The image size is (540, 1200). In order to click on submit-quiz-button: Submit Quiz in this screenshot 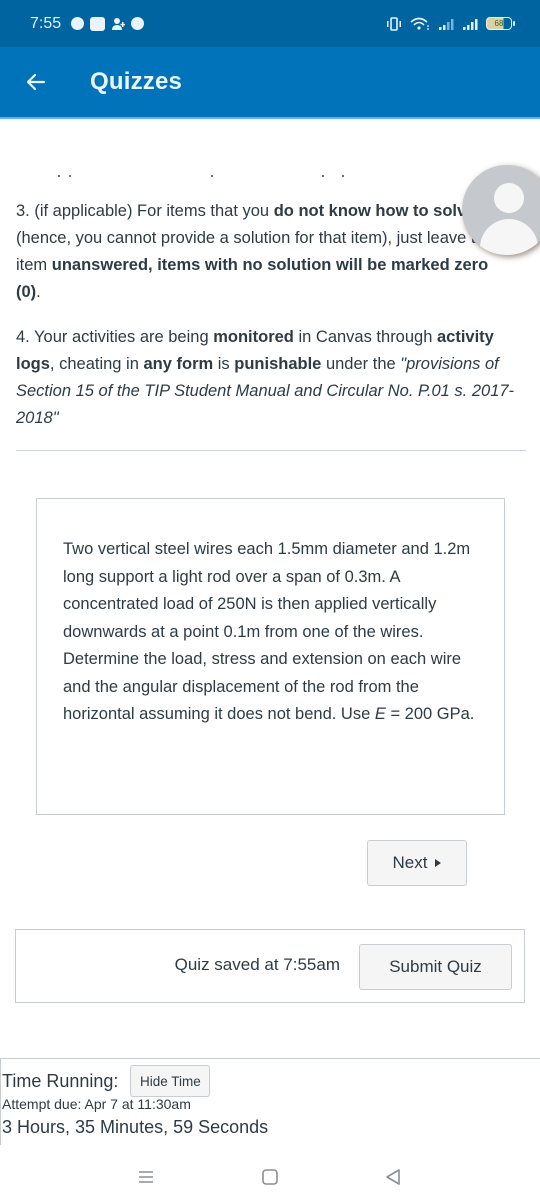, I will do `click(435, 967)`.